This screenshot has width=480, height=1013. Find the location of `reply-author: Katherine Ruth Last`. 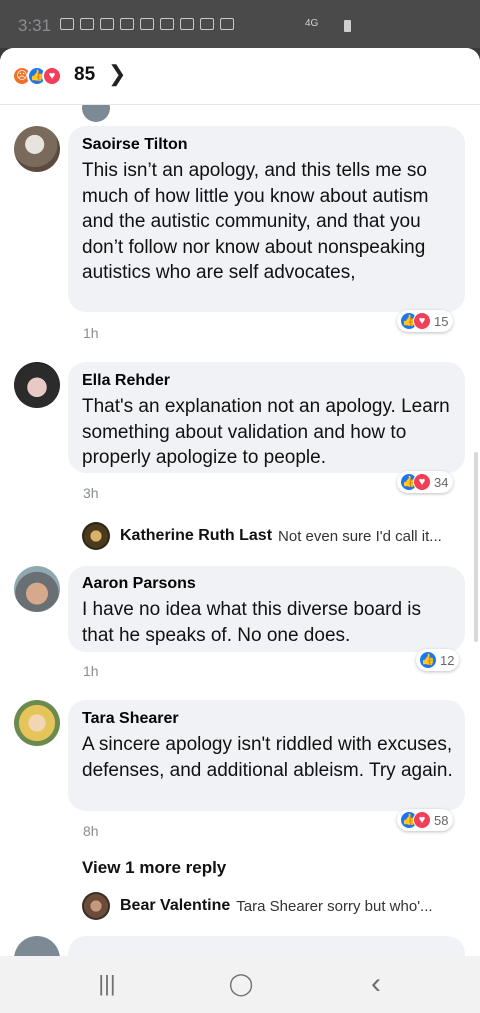

reply-author: Katherine Ruth Last is located at coordinates (196, 536).